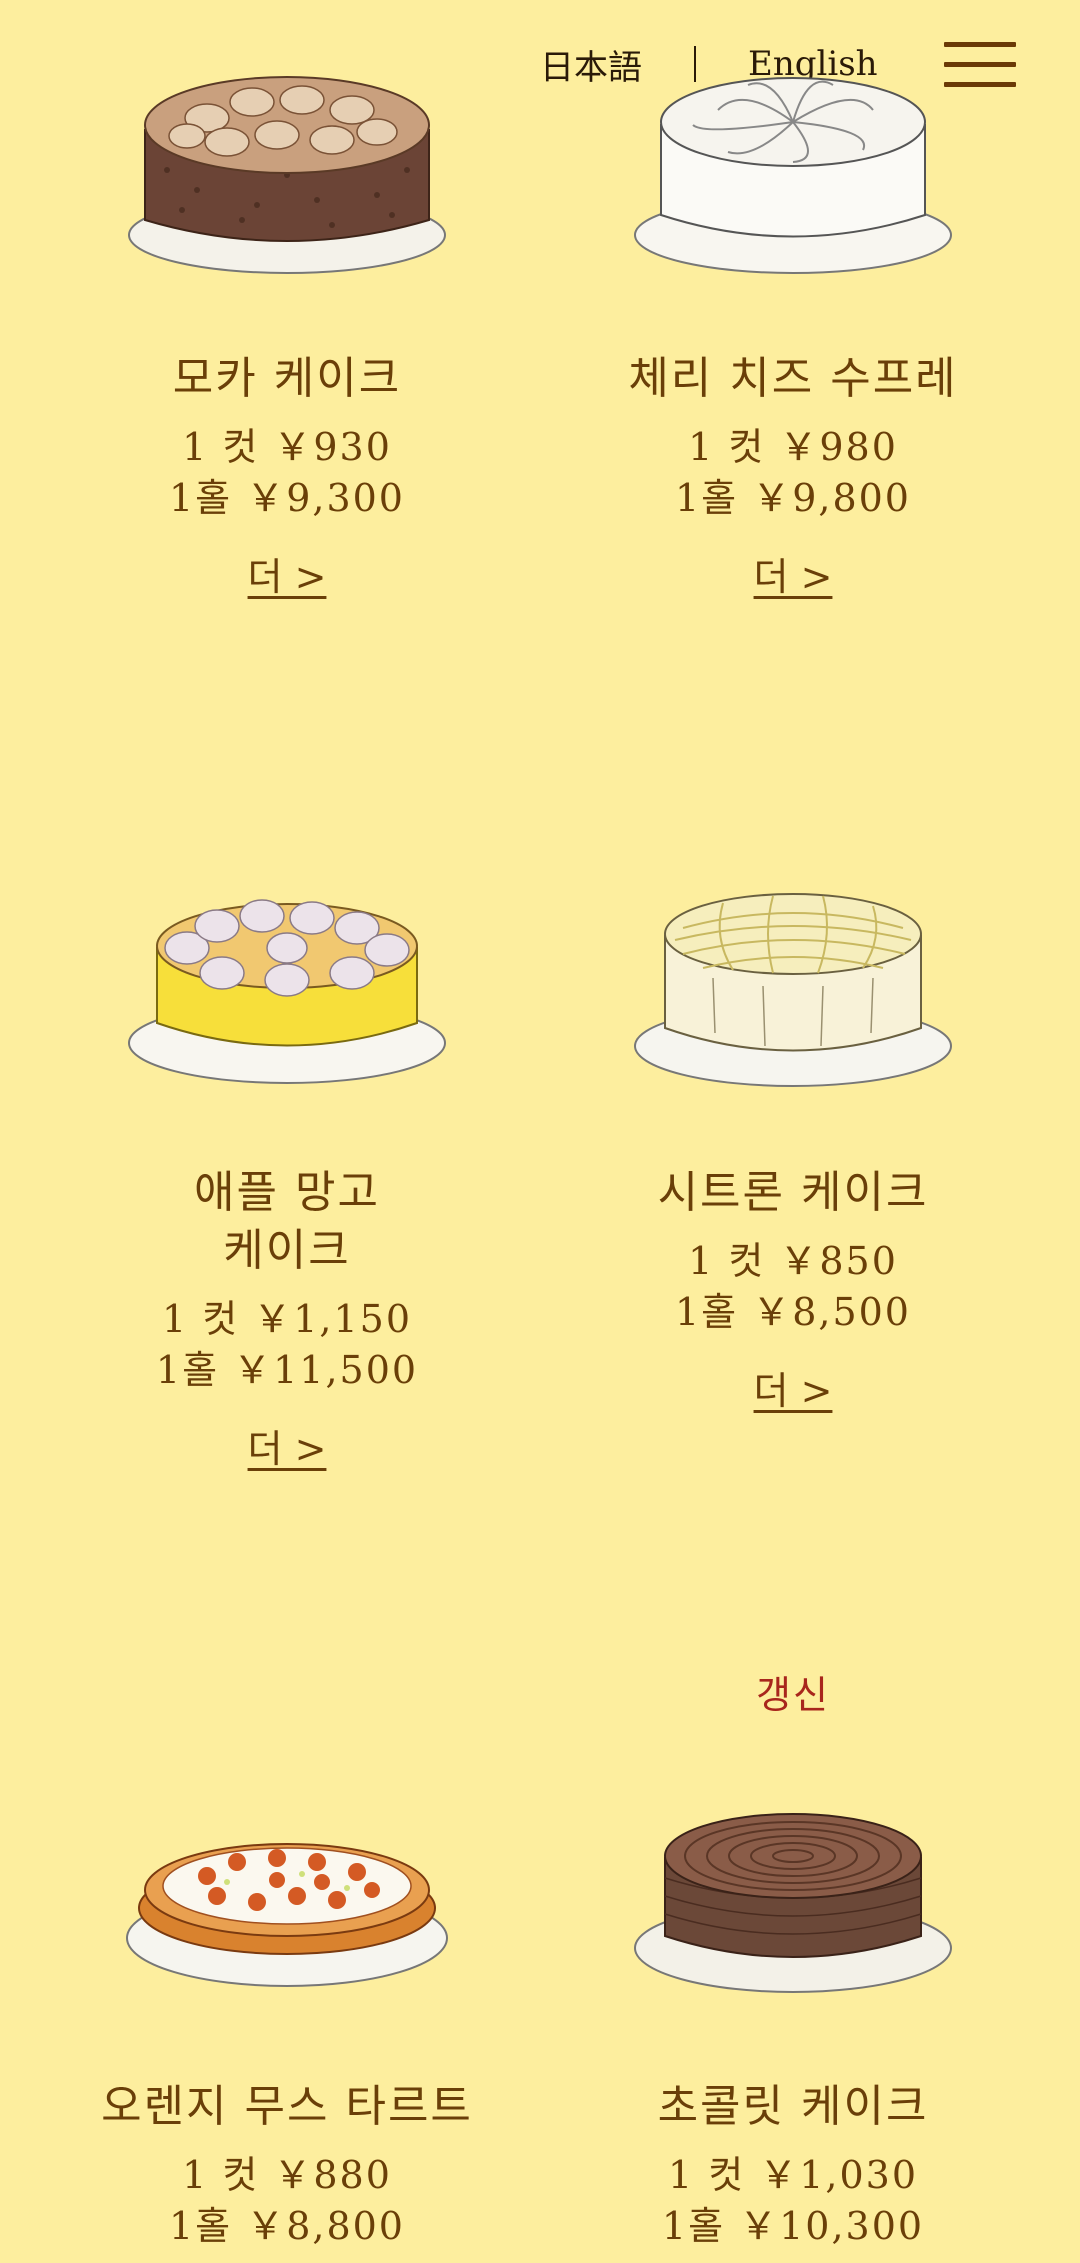 This screenshot has width=1080, height=2263. What do you see at coordinates (287, 447) in the screenshot?
I see `price-cut: 1 컷 ￥930` at bounding box center [287, 447].